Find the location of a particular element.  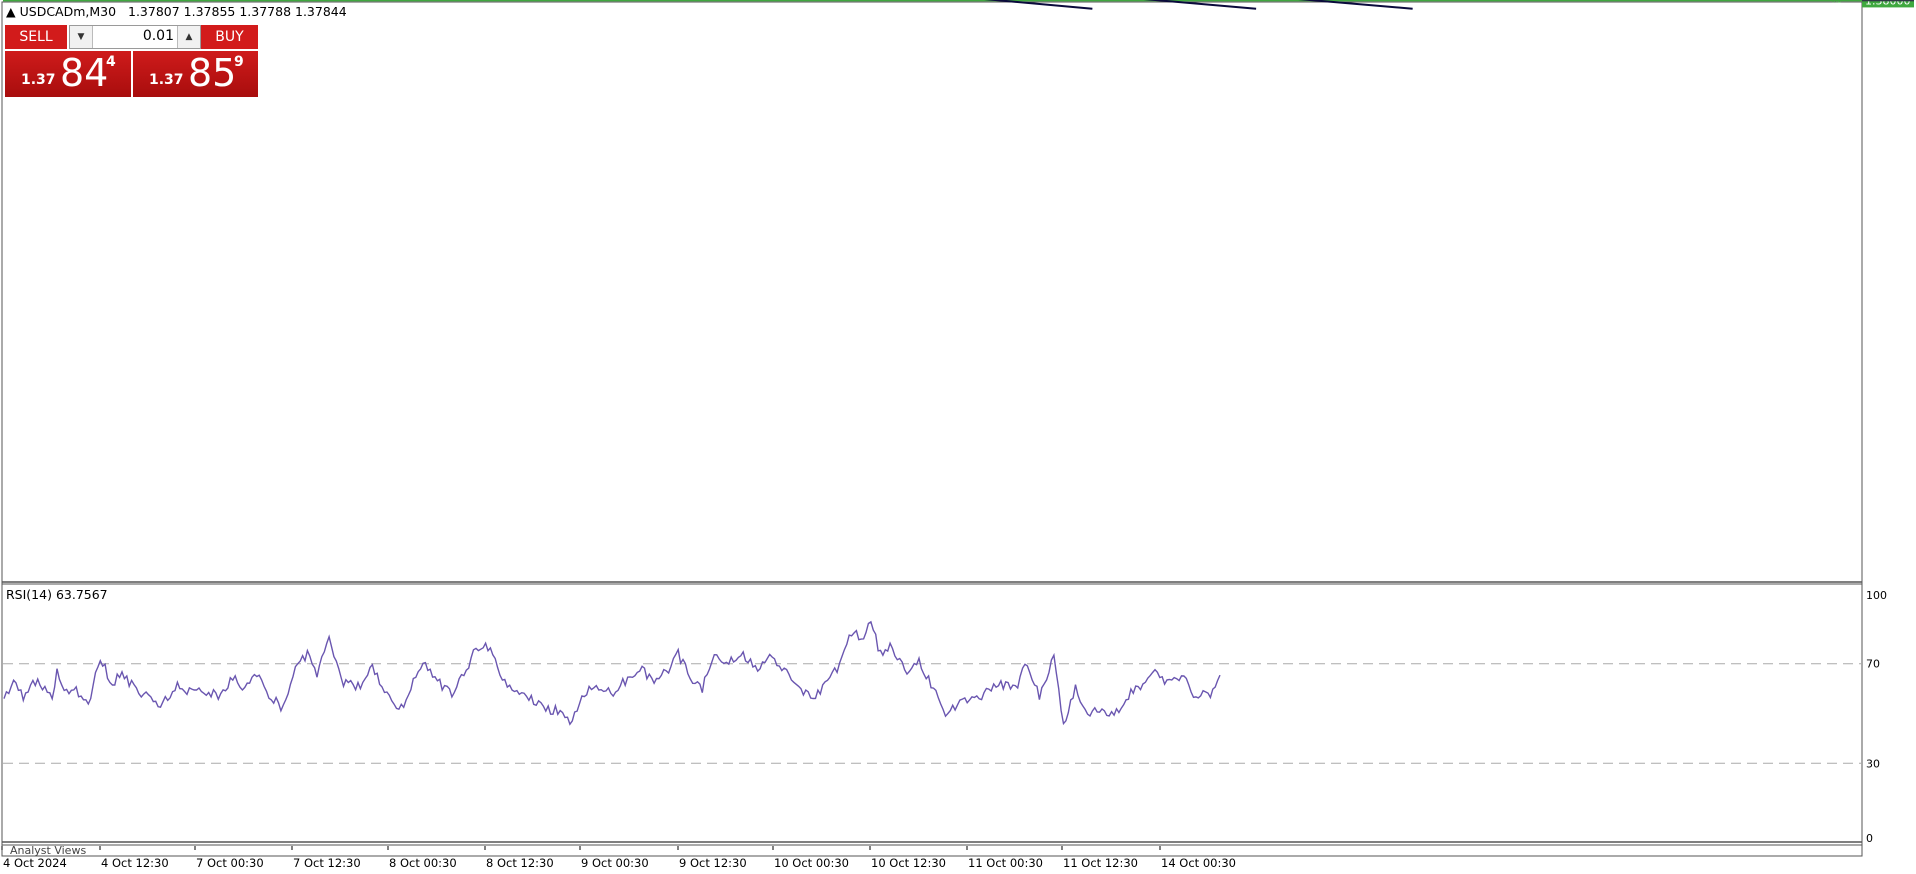

time-tick-label: 4 Oct 12:30 is located at coordinates (135, 863).